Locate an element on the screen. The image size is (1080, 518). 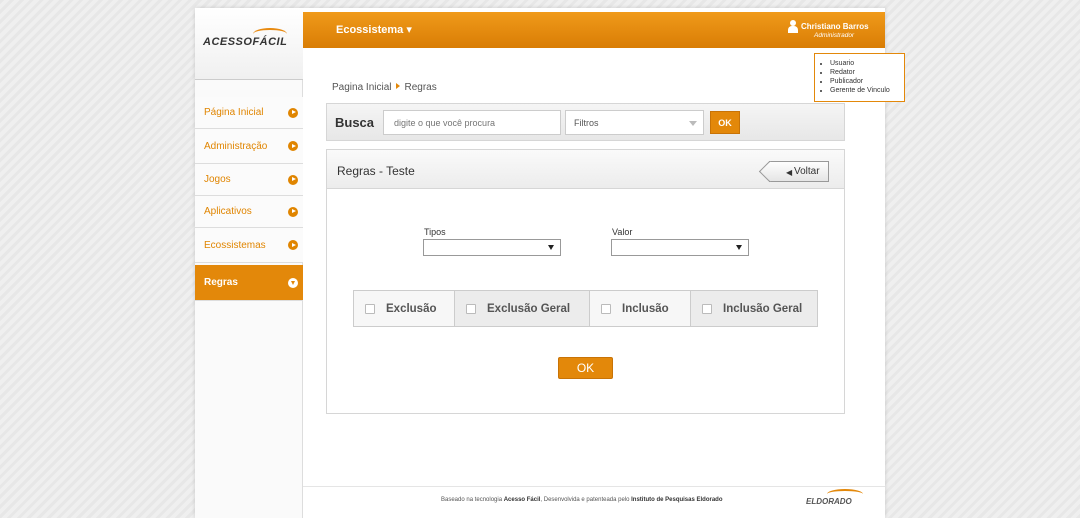
user-menu-item-publicador: Publicador is located at coordinates (867, 81).